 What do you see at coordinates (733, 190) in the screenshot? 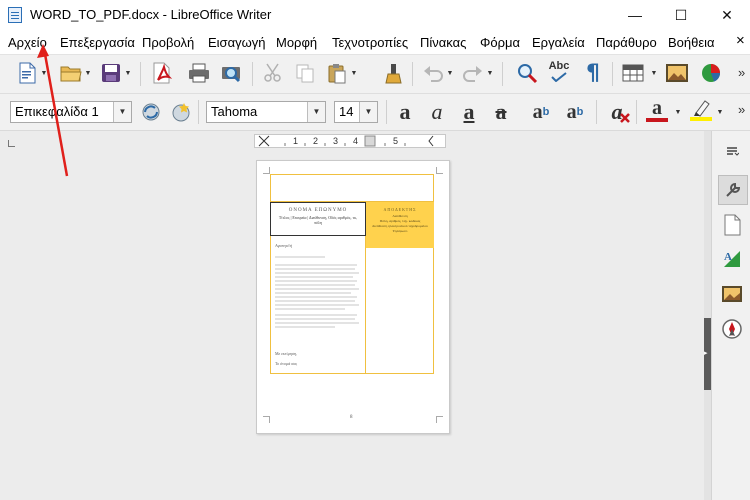
I see `properties-wrench-icon` at bounding box center [733, 190].